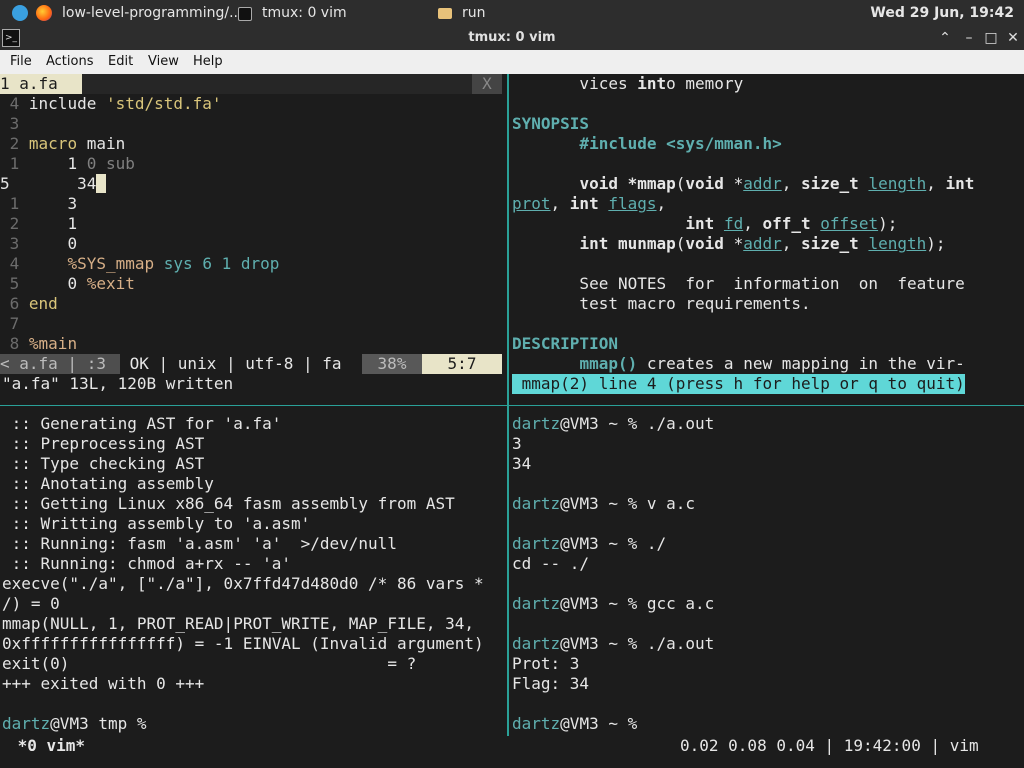  What do you see at coordinates (14, 263) in the screenshot?
I see `line-number: 4` at bounding box center [14, 263].